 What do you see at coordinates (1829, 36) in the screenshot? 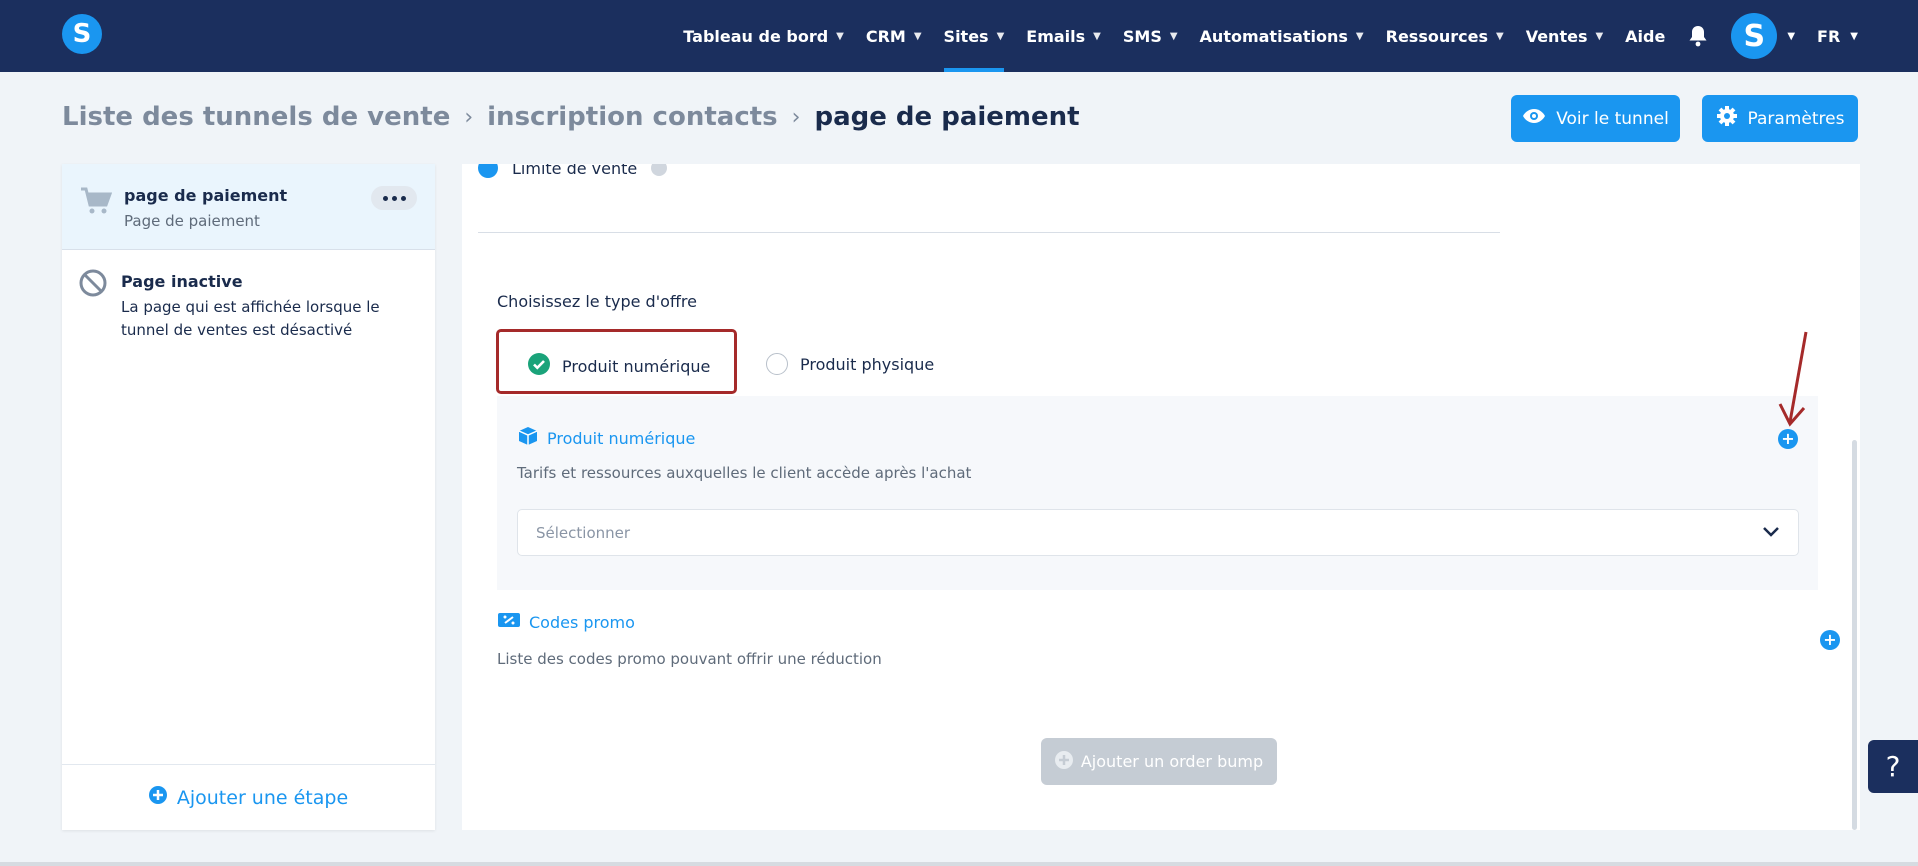
I see `language-label: FR` at bounding box center [1829, 36].